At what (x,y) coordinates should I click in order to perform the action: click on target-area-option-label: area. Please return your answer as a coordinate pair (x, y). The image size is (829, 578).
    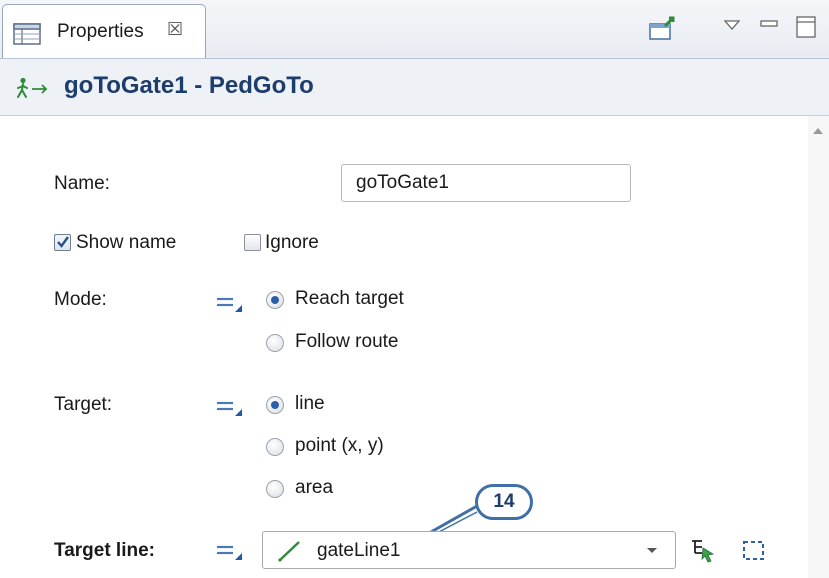
    Looking at the image, I should click on (314, 487).